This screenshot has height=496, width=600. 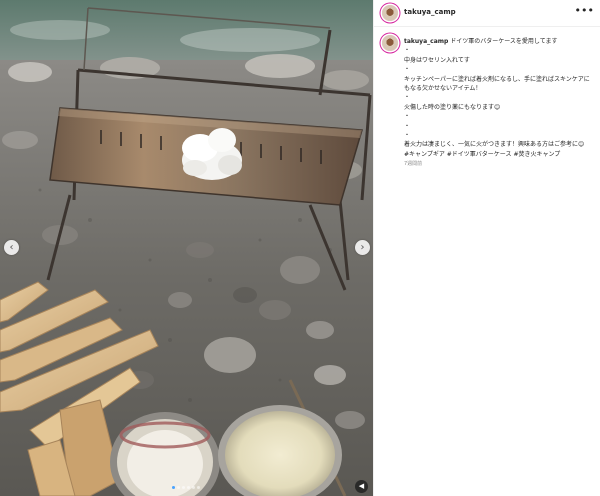 What do you see at coordinates (498, 163) in the screenshot?
I see `post-time-ago: 7週間前` at bounding box center [498, 163].